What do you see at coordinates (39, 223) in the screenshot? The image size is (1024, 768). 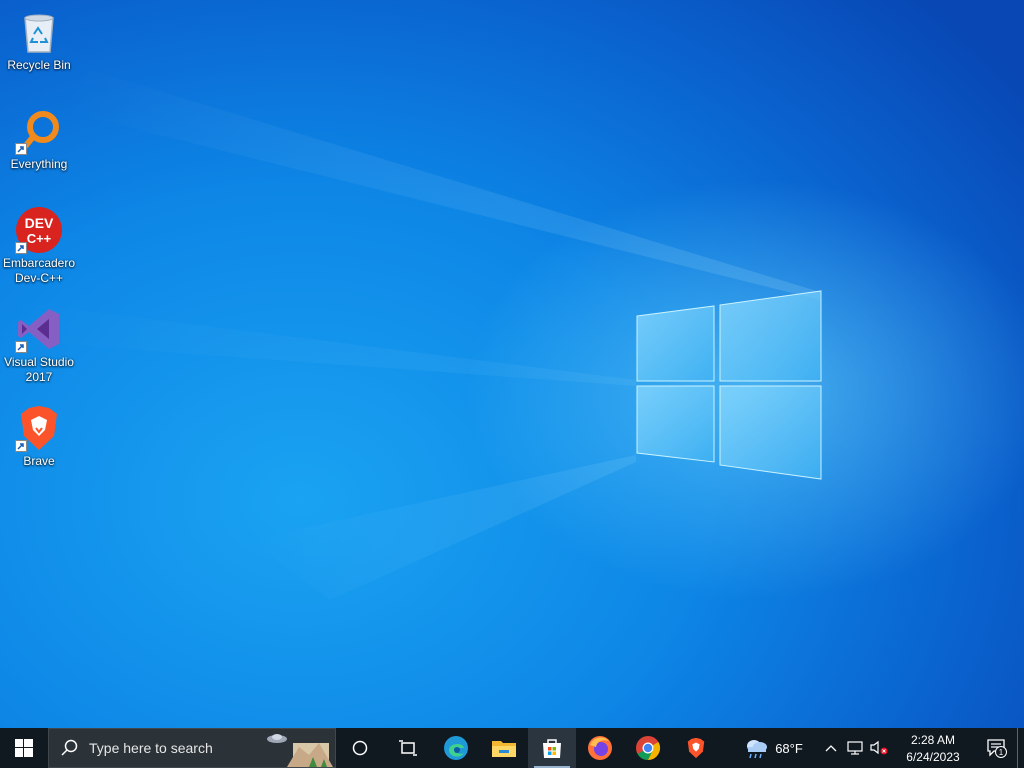 I see `svg-text: DEV` at bounding box center [39, 223].